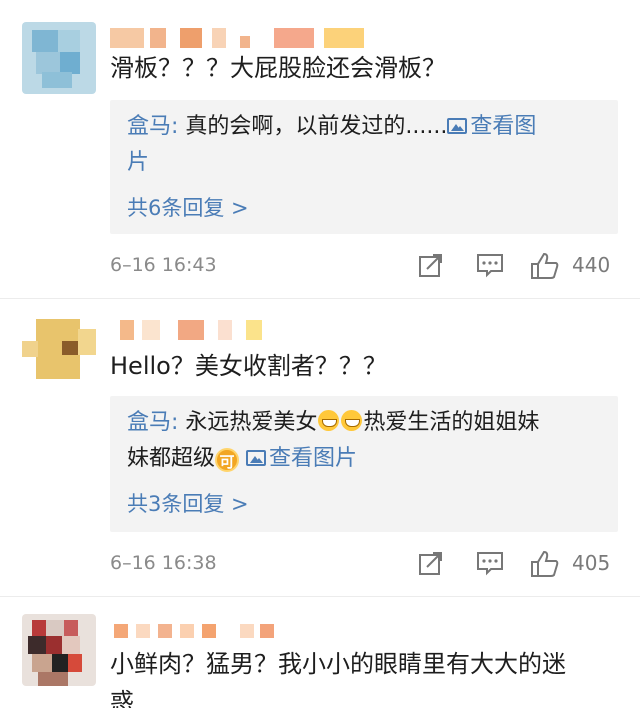 The width and height of the screenshot is (640, 708). I want to click on view-image-link: 查看图片, so click(301, 458).